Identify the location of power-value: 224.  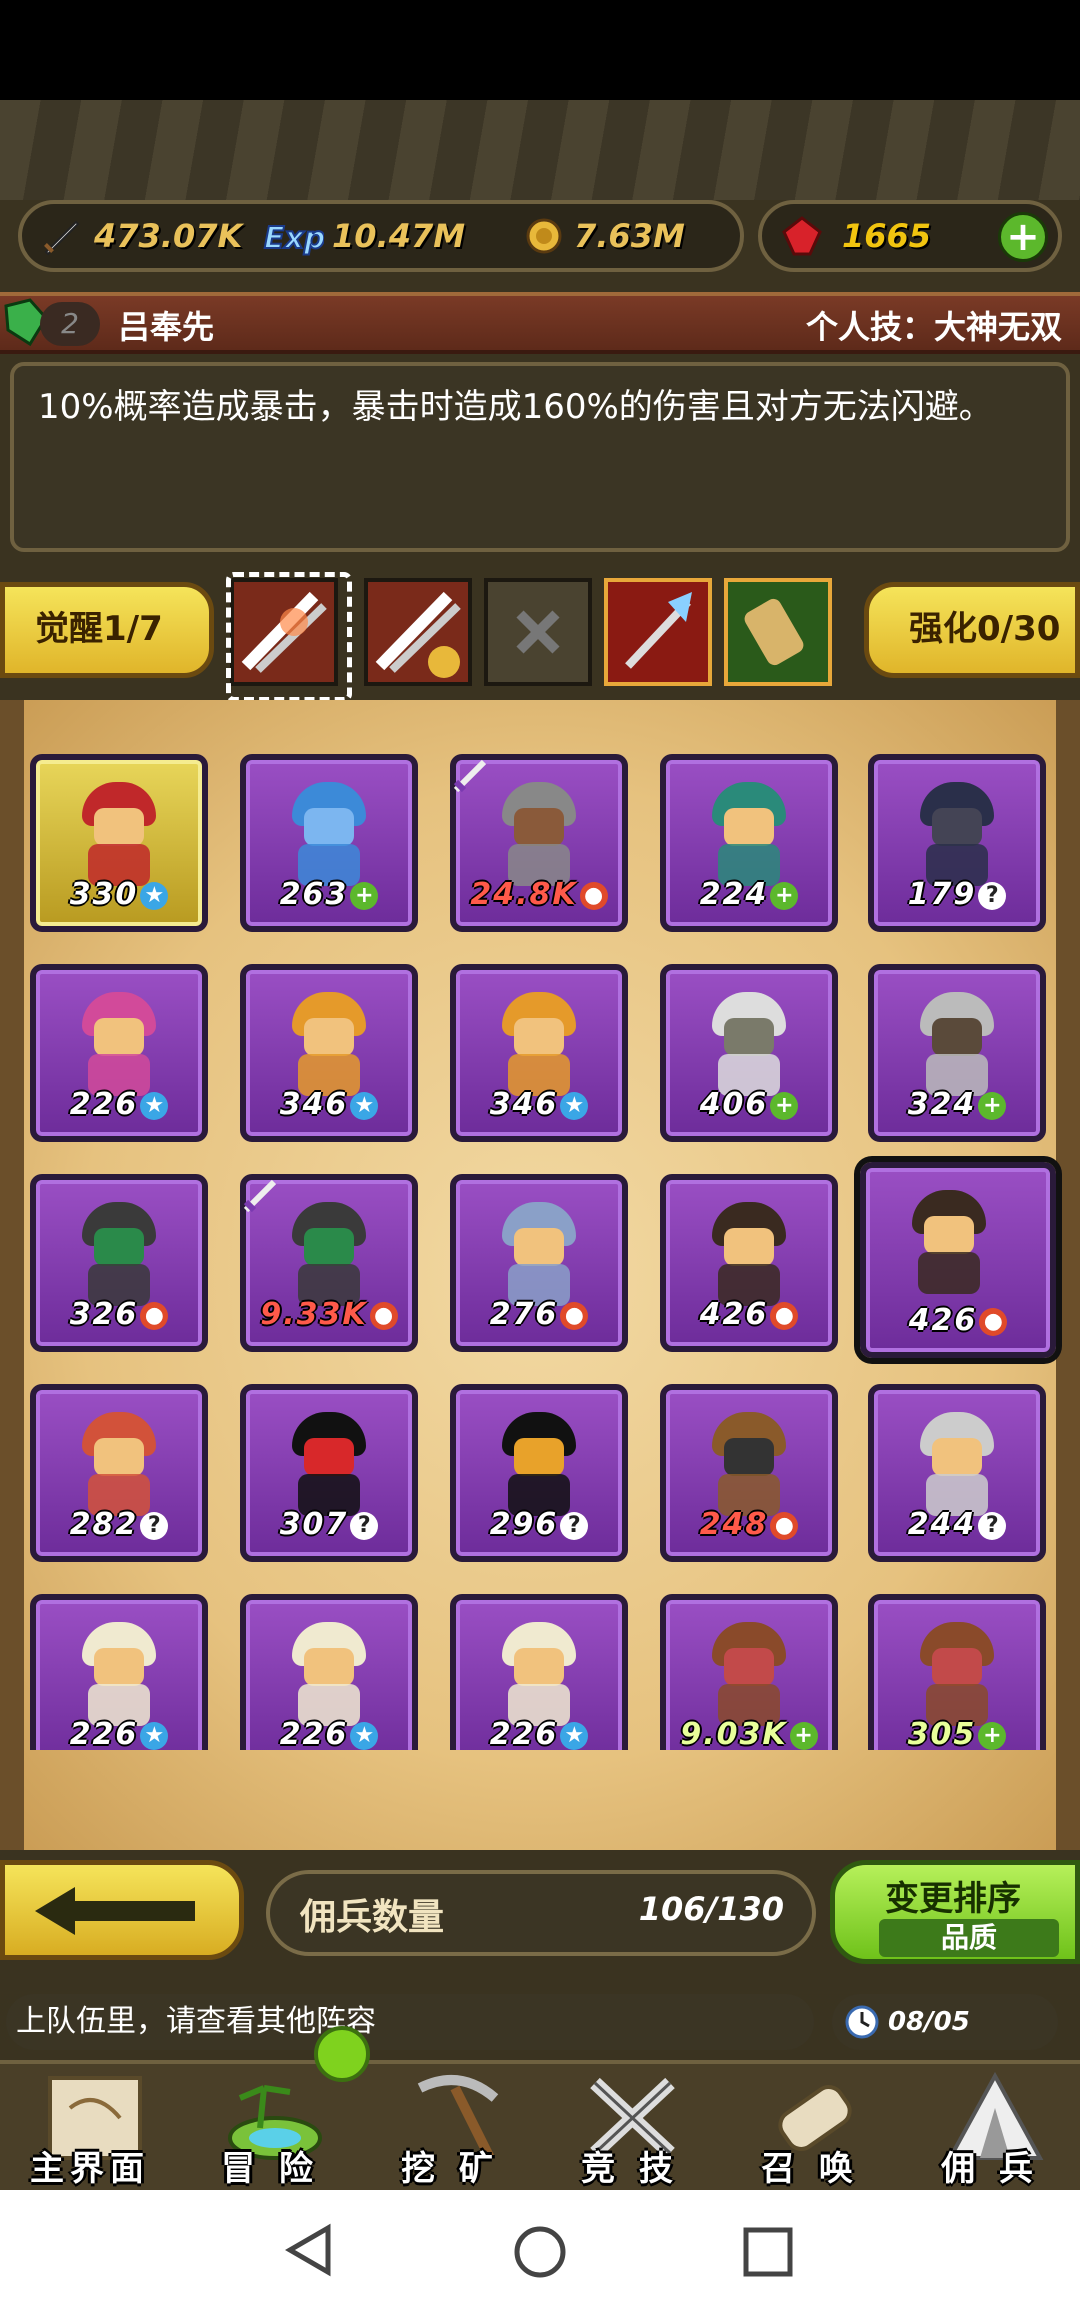
(734, 894).